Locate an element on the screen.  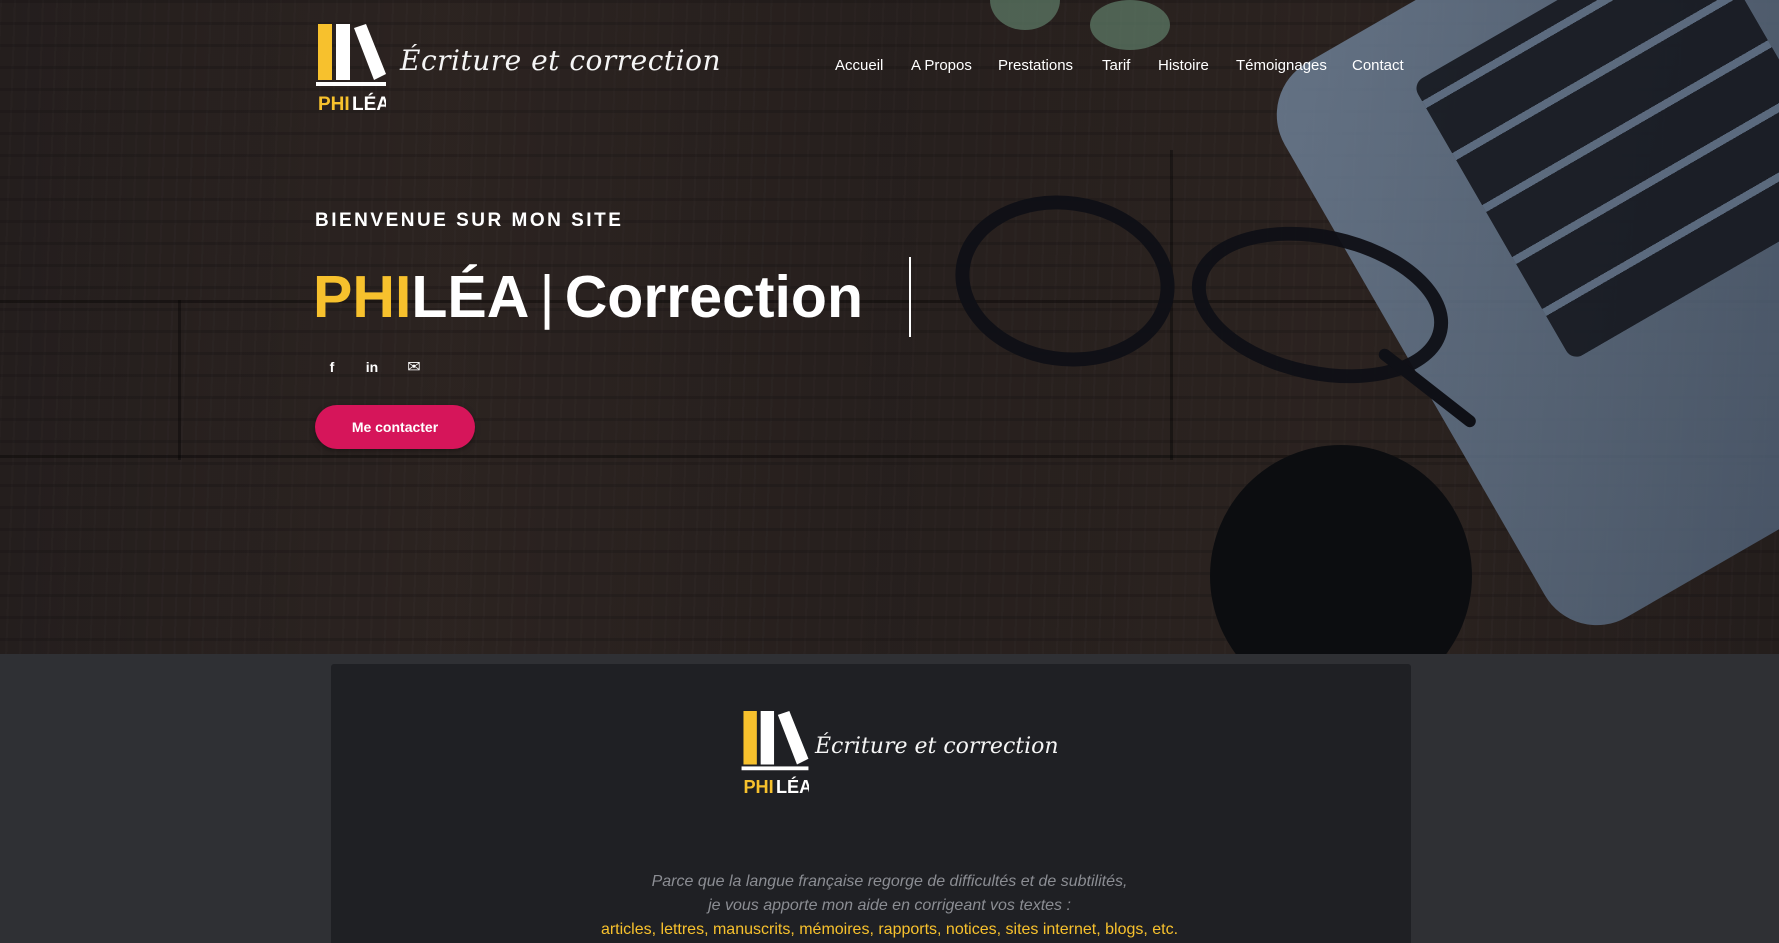
contact-button: Me contacter is located at coordinates (395, 427).